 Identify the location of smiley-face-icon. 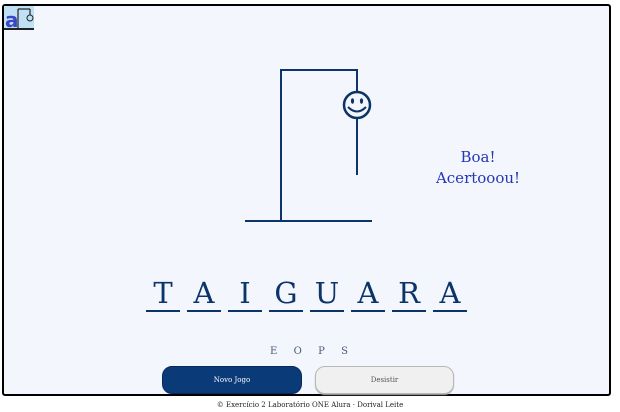
(357, 105).